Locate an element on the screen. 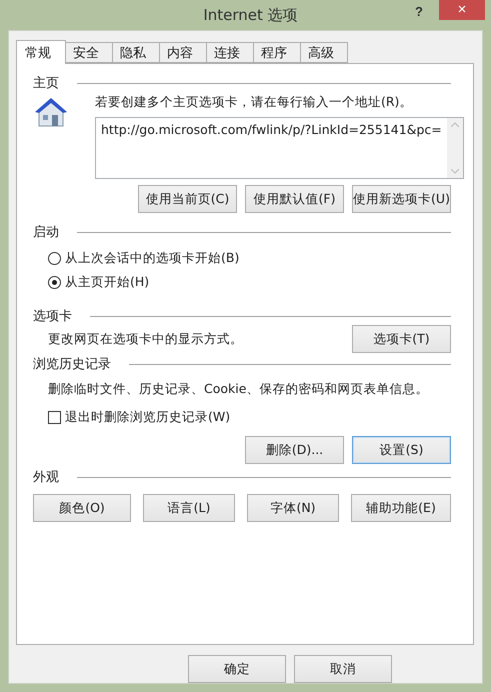  tab: 连接 is located at coordinates (230, 52).